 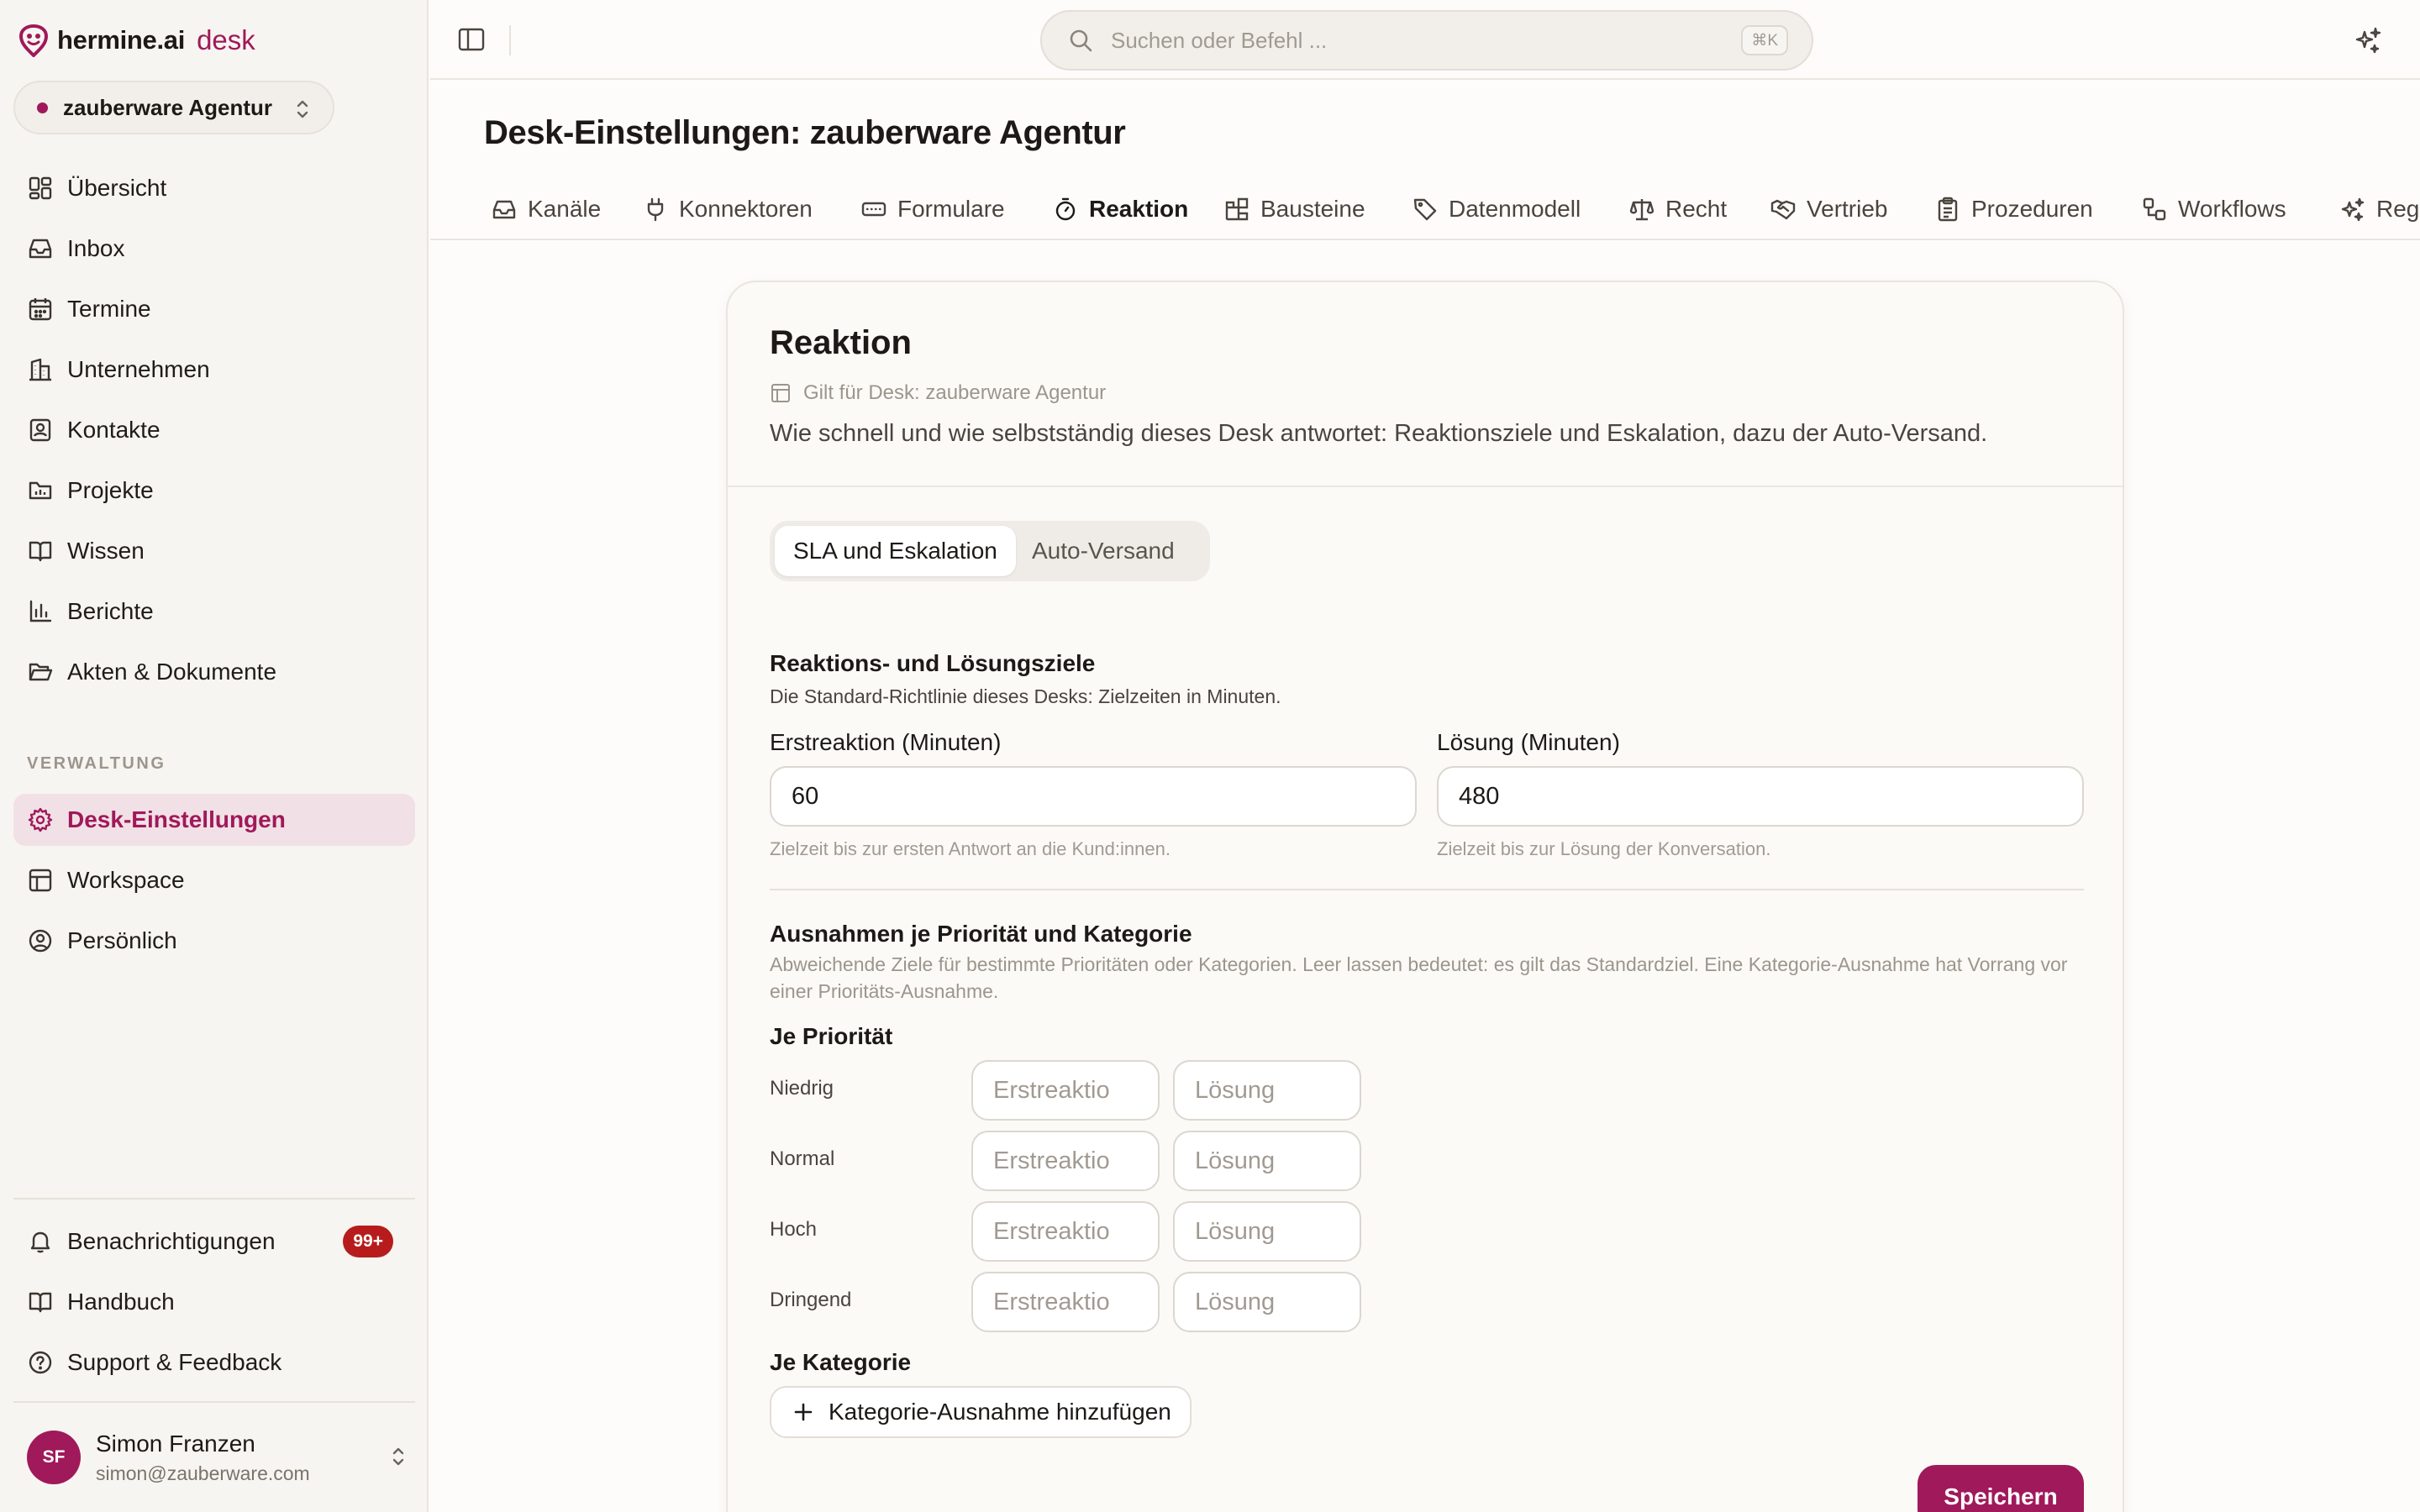 What do you see at coordinates (471, 39) in the screenshot?
I see `sidebar-toggle-icon` at bounding box center [471, 39].